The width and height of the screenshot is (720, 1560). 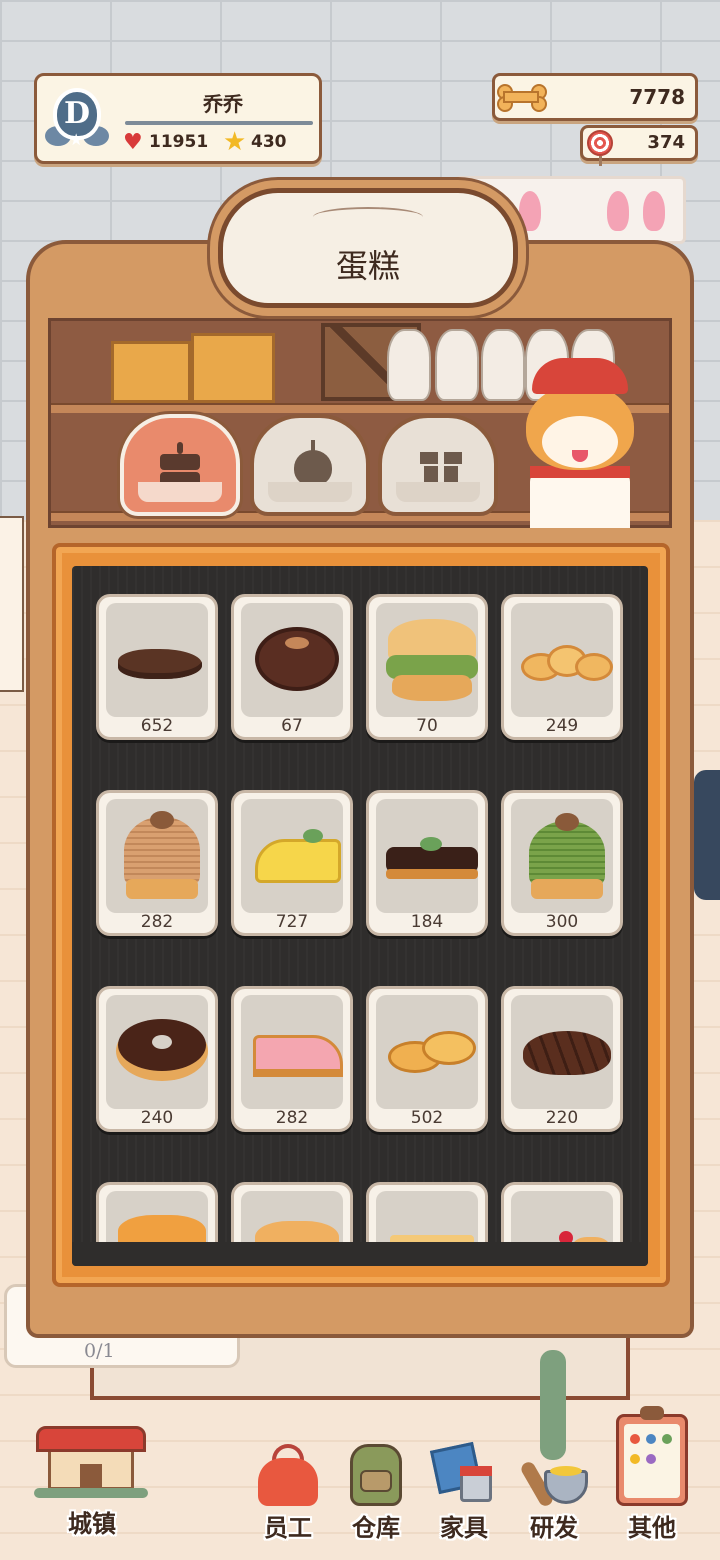 What do you see at coordinates (595, 97) in the screenshot?
I see `bone-currency: 7778` at bounding box center [595, 97].